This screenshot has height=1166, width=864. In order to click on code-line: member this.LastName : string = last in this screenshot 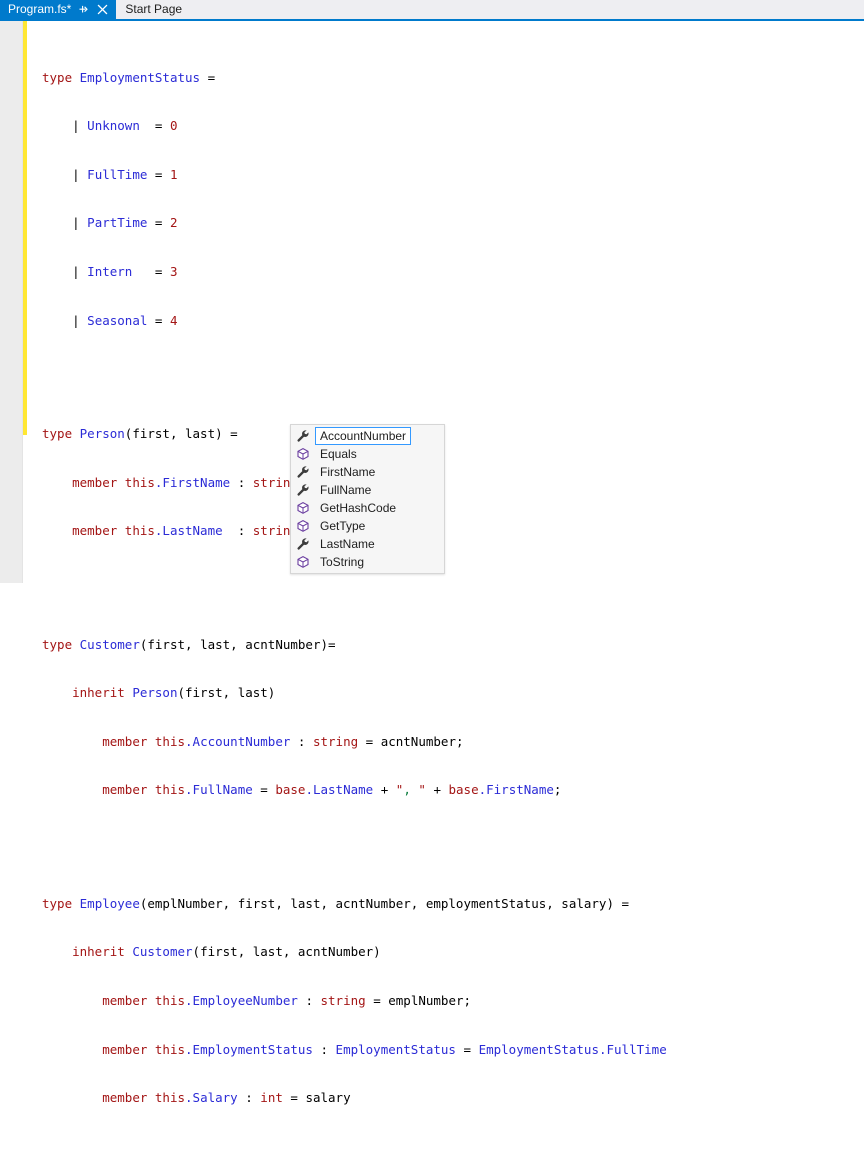, I will do `click(211, 531)`.